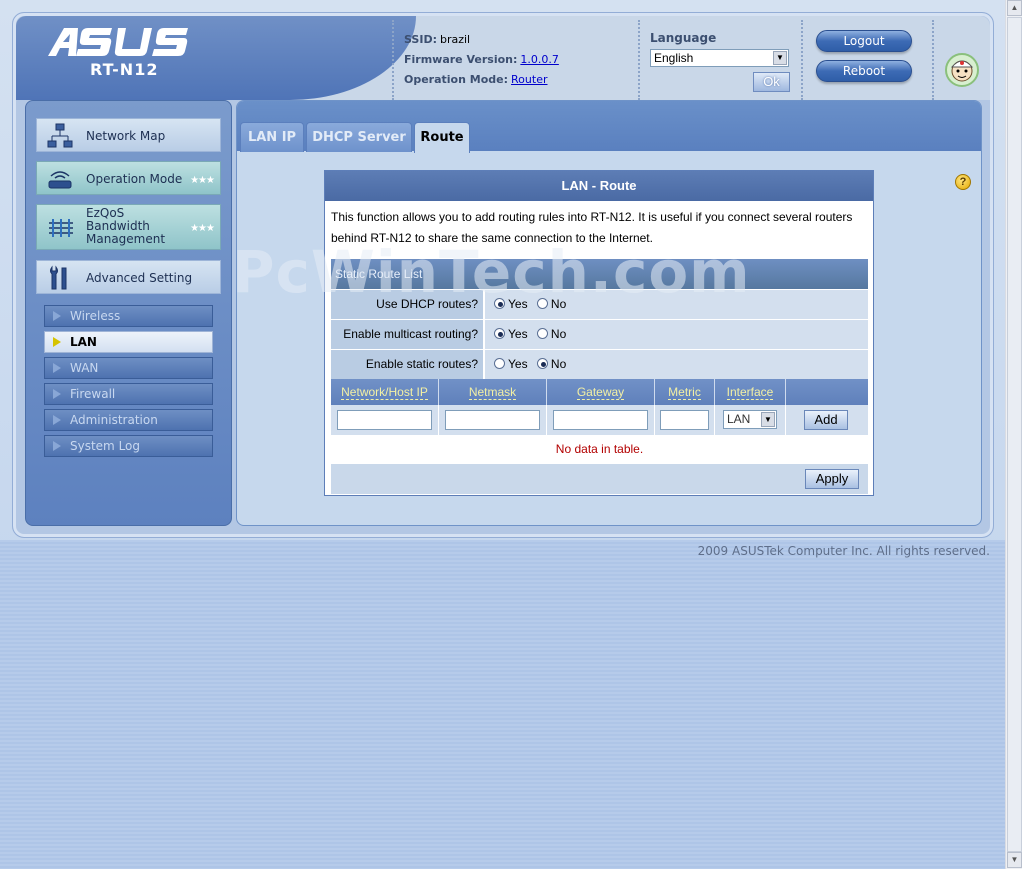 This screenshot has height=869, width=1022. I want to click on column-header-network-ip: Network/Host IP, so click(384, 392).